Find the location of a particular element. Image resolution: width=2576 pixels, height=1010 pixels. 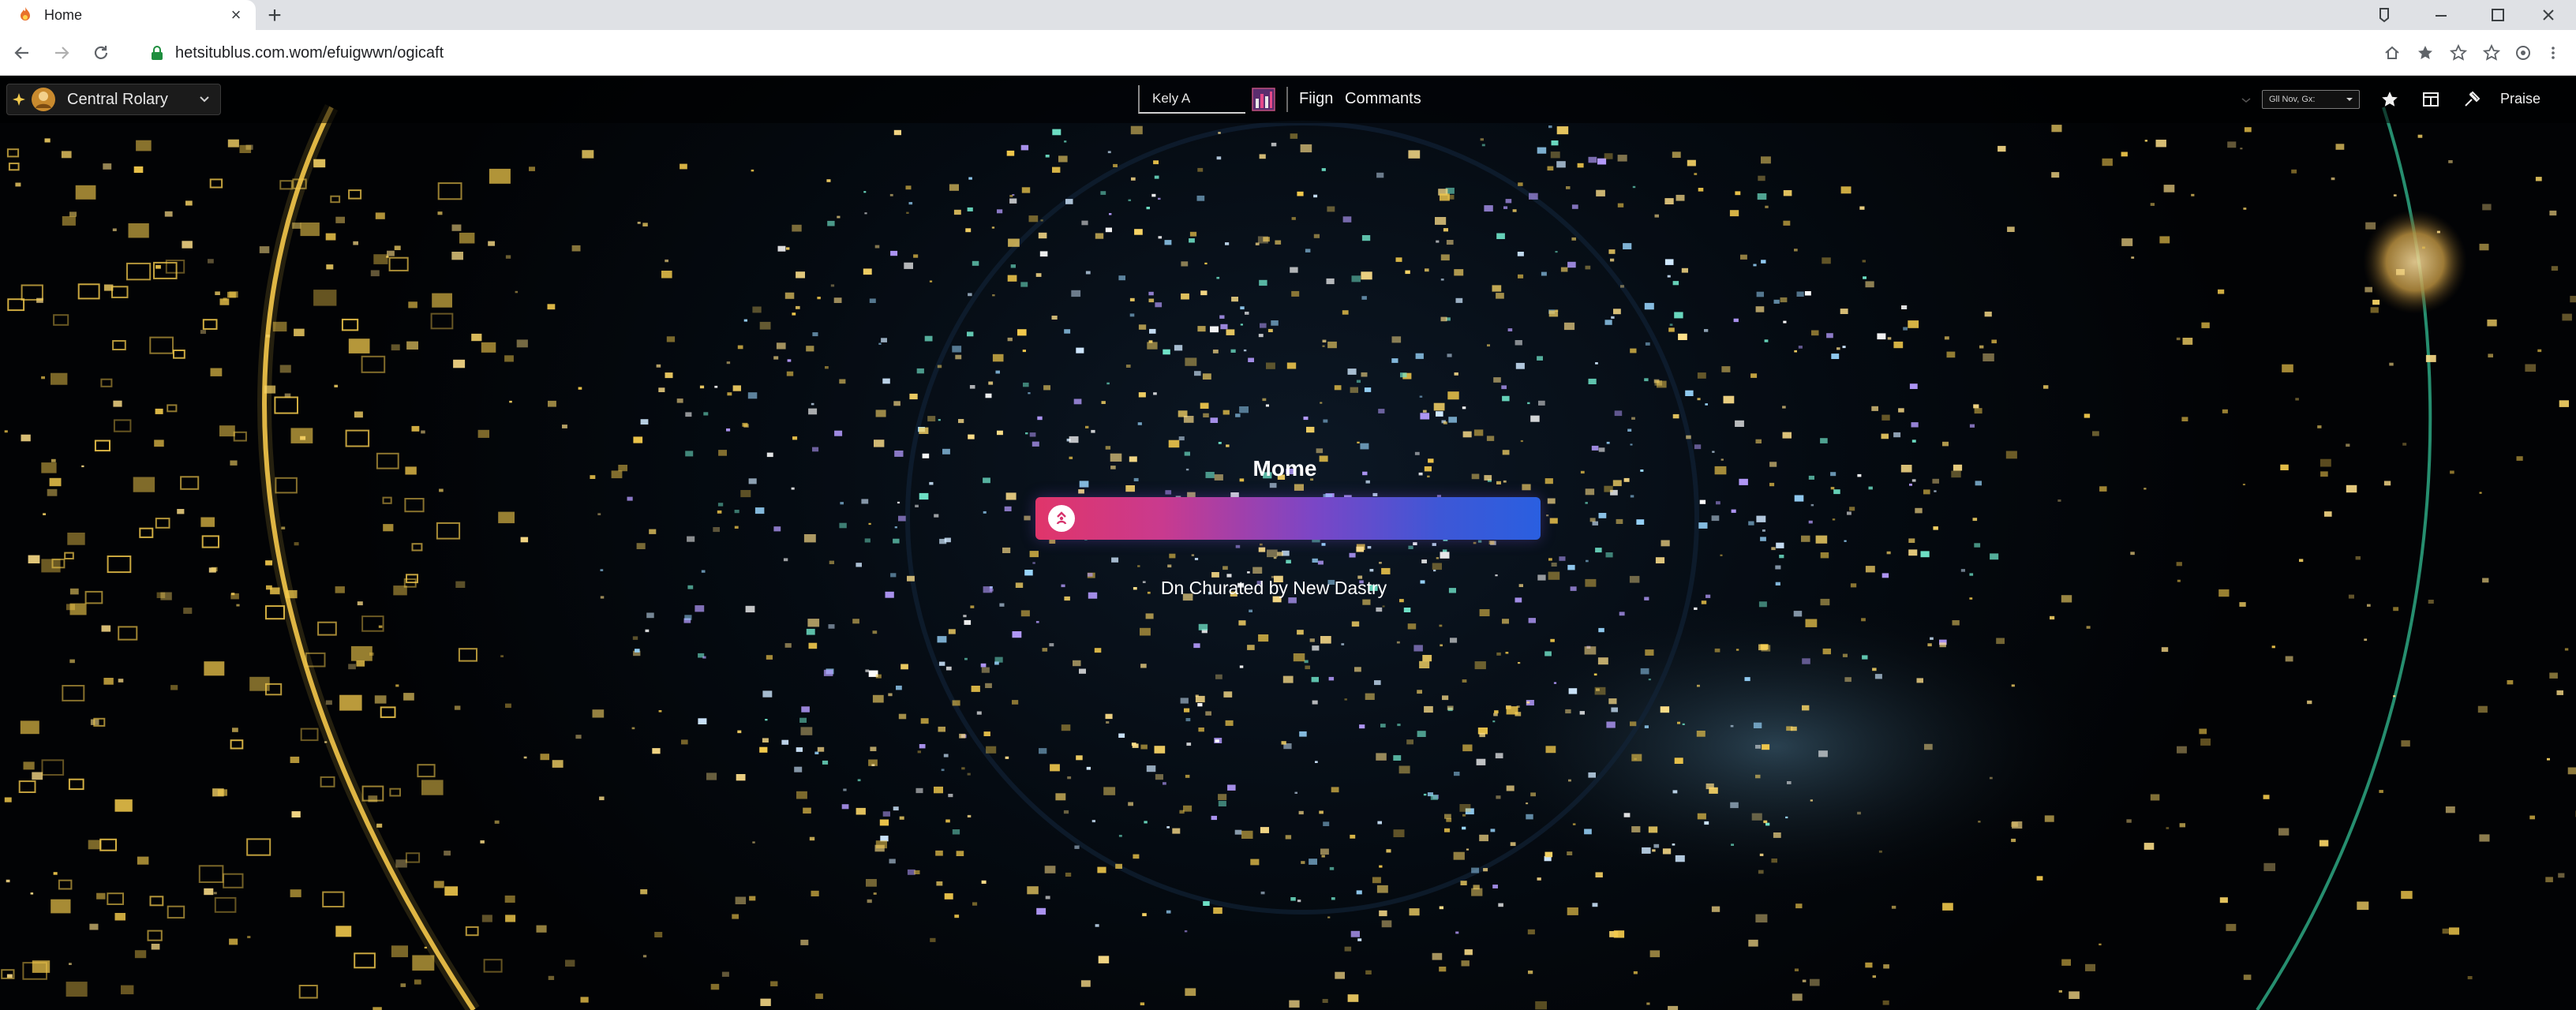

forward-icon is located at coordinates (61, 53).